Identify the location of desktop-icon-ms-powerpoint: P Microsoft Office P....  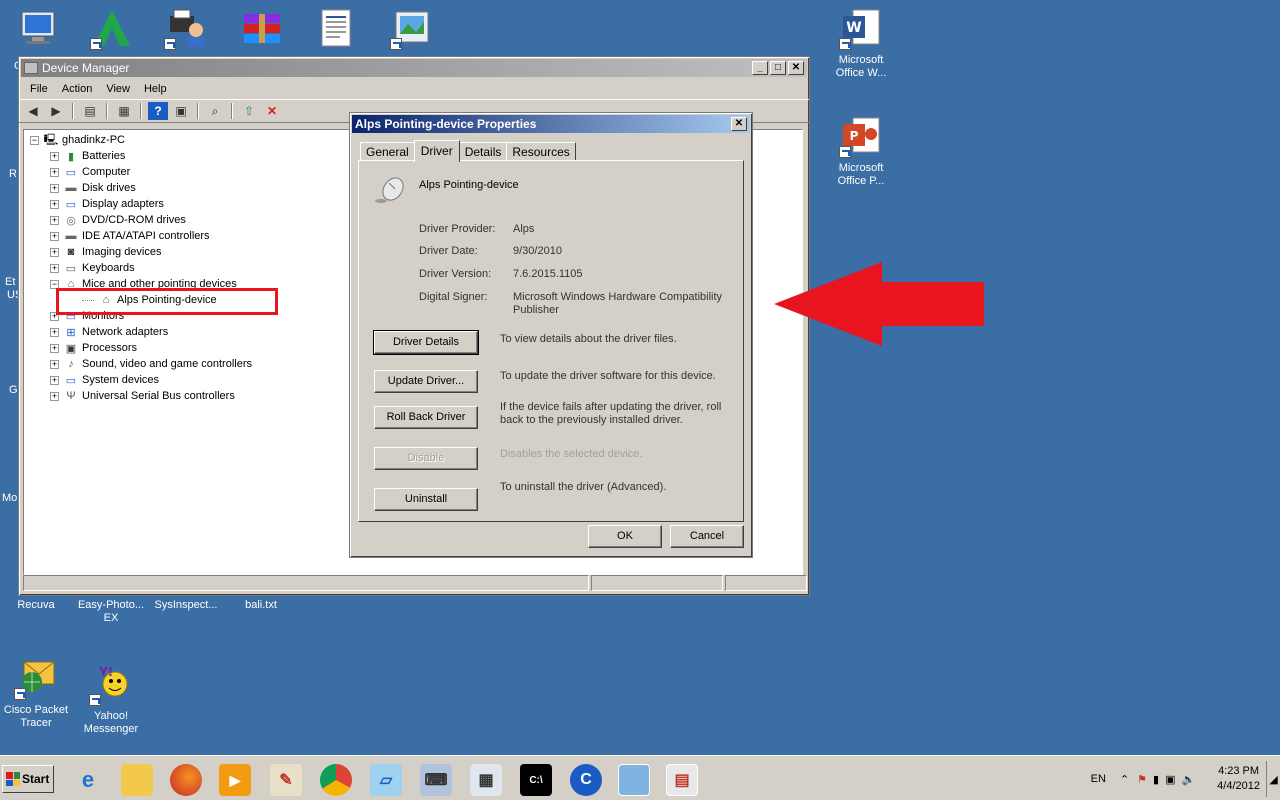
(861, 151).